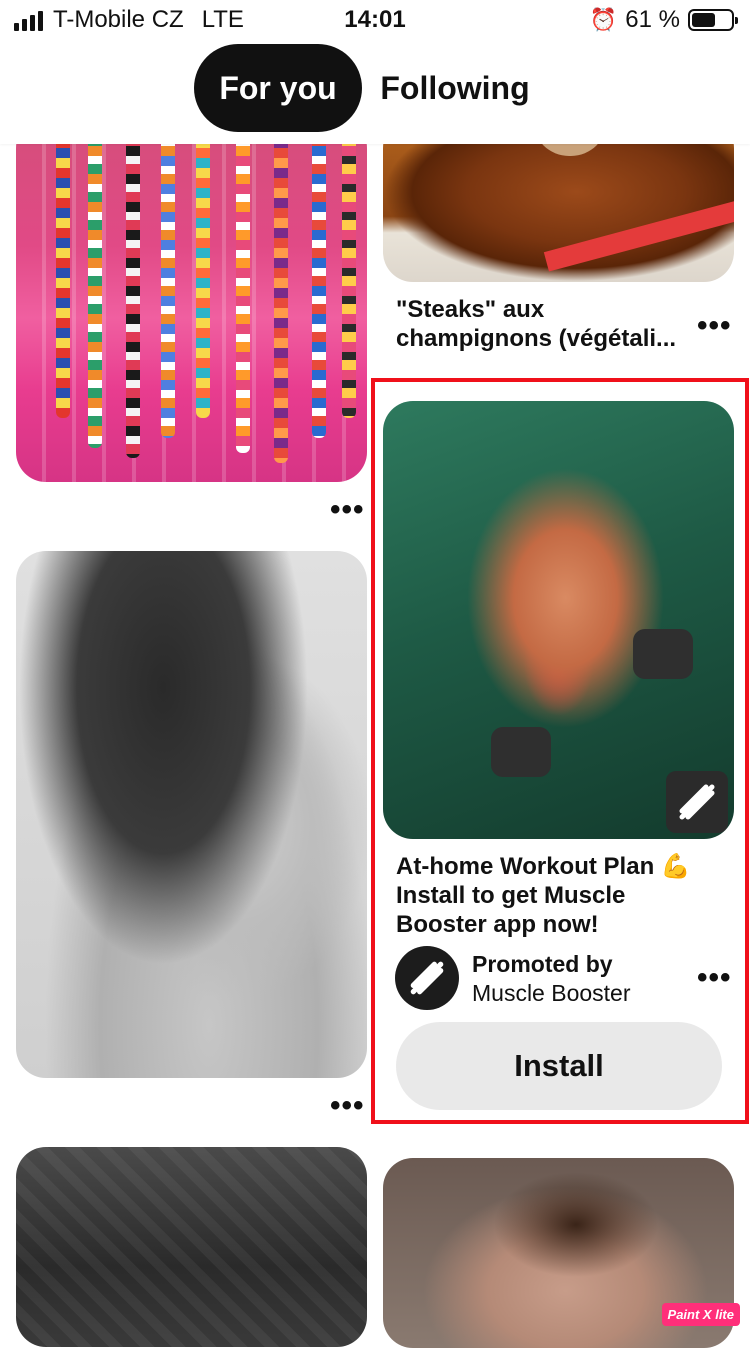 This screenshot has width=750, height=1348. What do you see at coordinates (559, 1066) in the screenshot?
I see `install-button: Install` at bounding box center [559, 1066].